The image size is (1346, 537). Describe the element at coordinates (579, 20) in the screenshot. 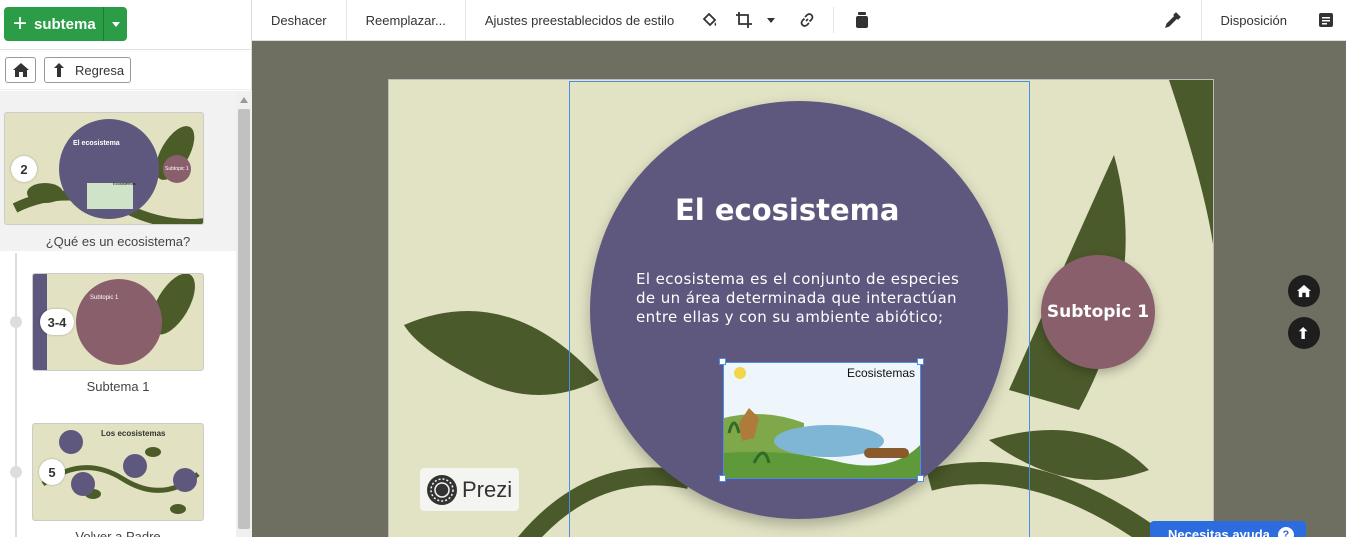

I see `style-presets-button: Ajustes preestablecidos de estilo` at that location.